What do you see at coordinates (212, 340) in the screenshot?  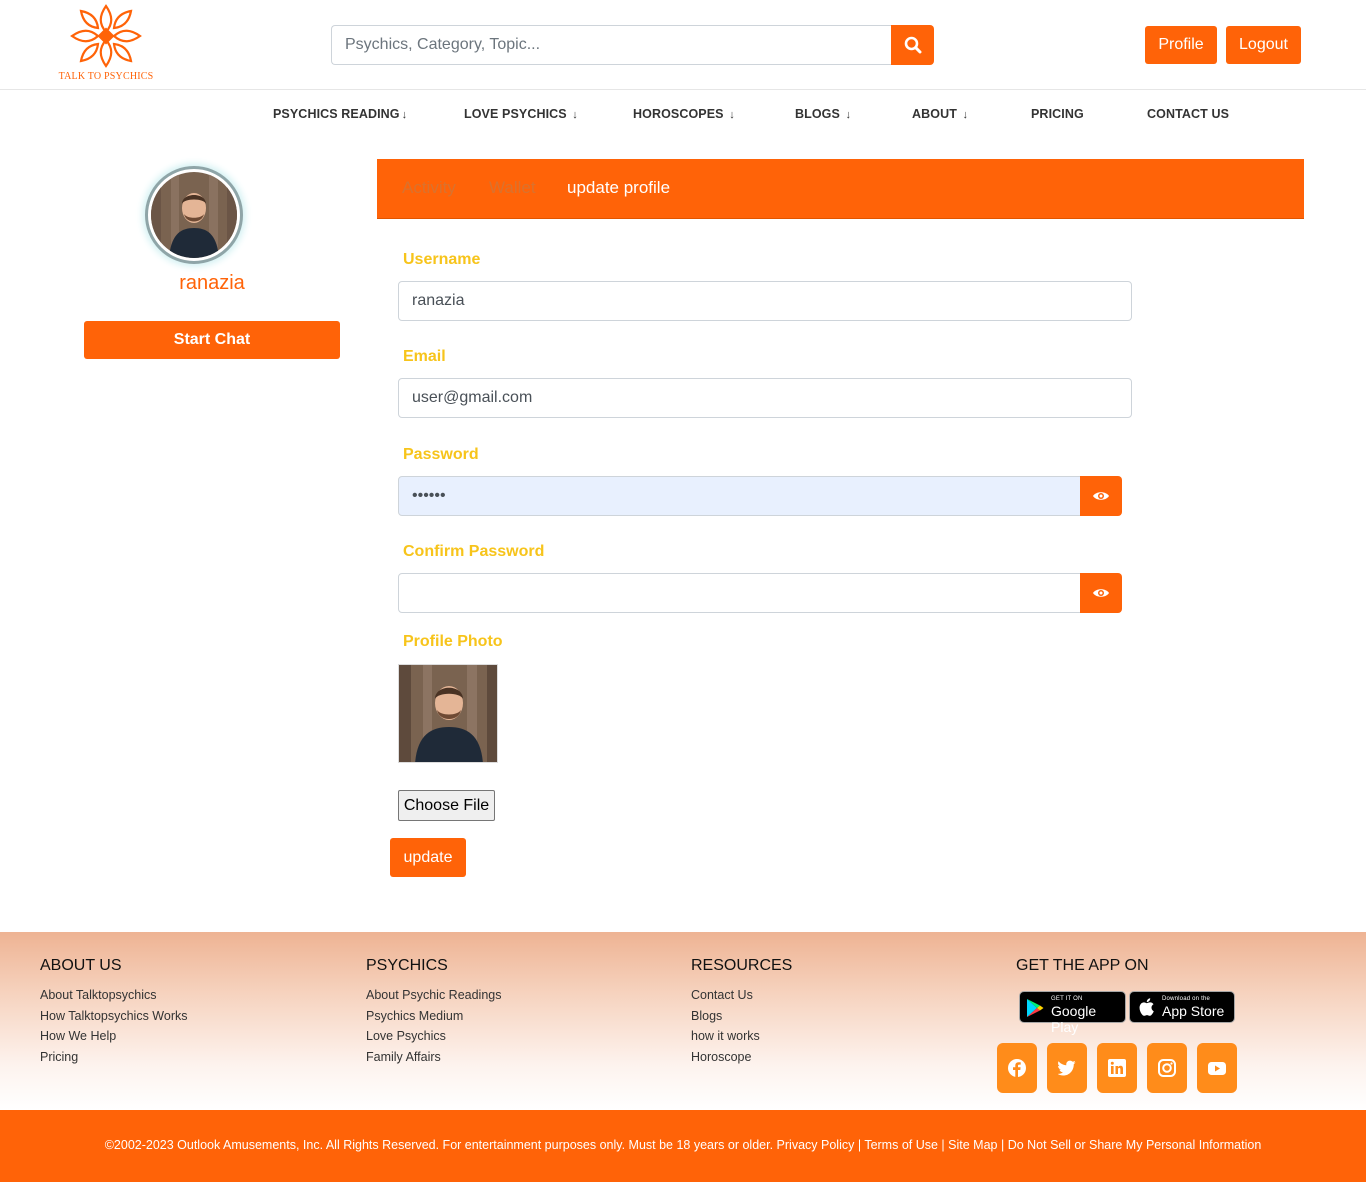 I see `start-chat-button: Start Chat` at bounding box center [212, 340].